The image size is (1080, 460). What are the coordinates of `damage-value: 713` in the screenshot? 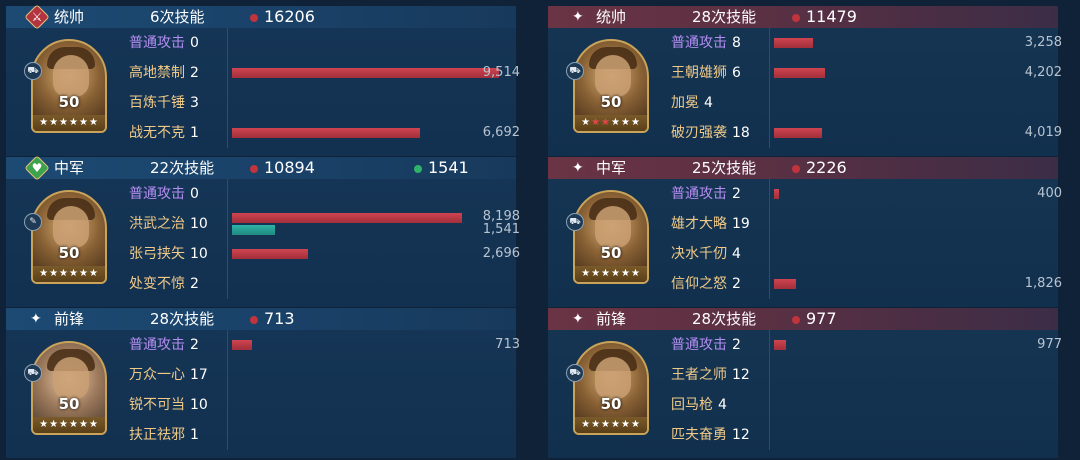 It's located at (507, 344).